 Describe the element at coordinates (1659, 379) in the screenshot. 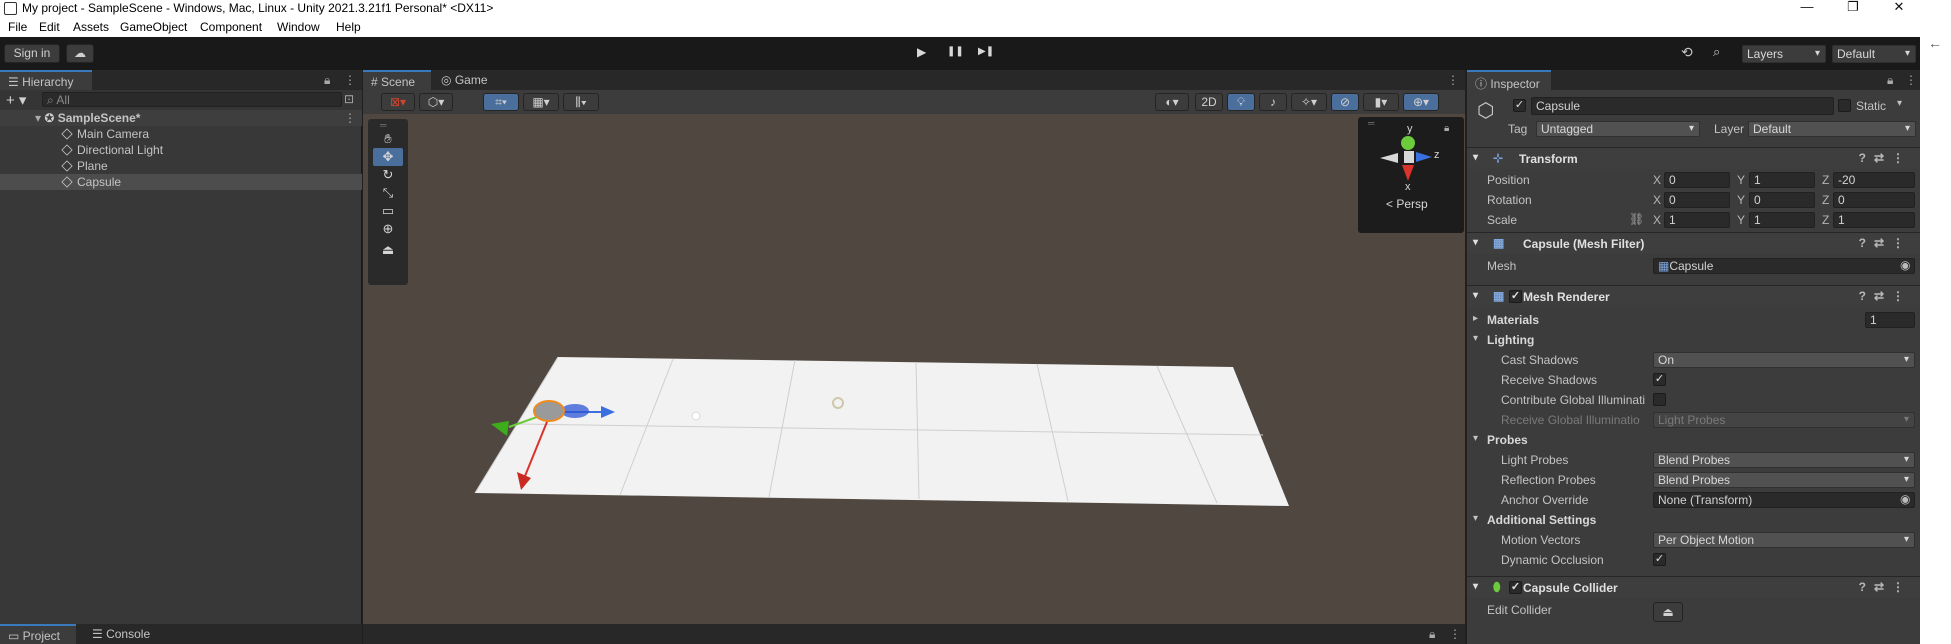

I see `receive-shadows-checkbox: ✓` at that location.